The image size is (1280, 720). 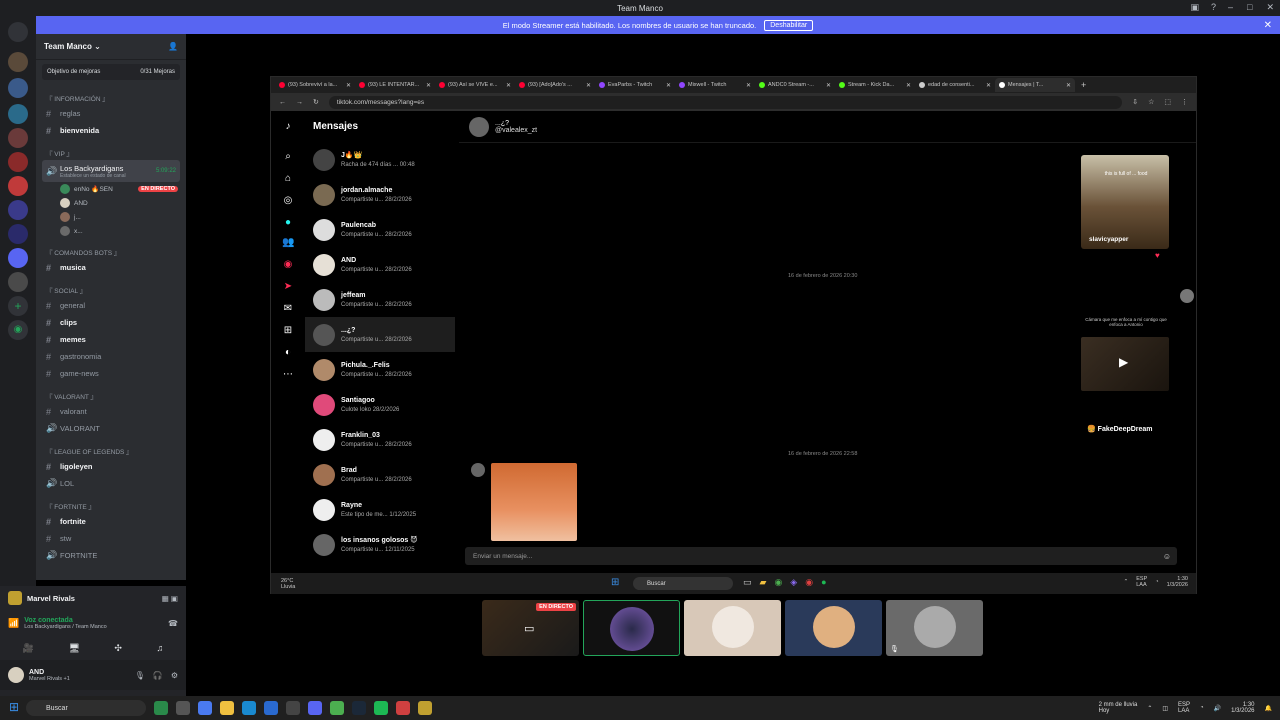 I want to click on channel-memes: # memes, so click(x=111, y=339).